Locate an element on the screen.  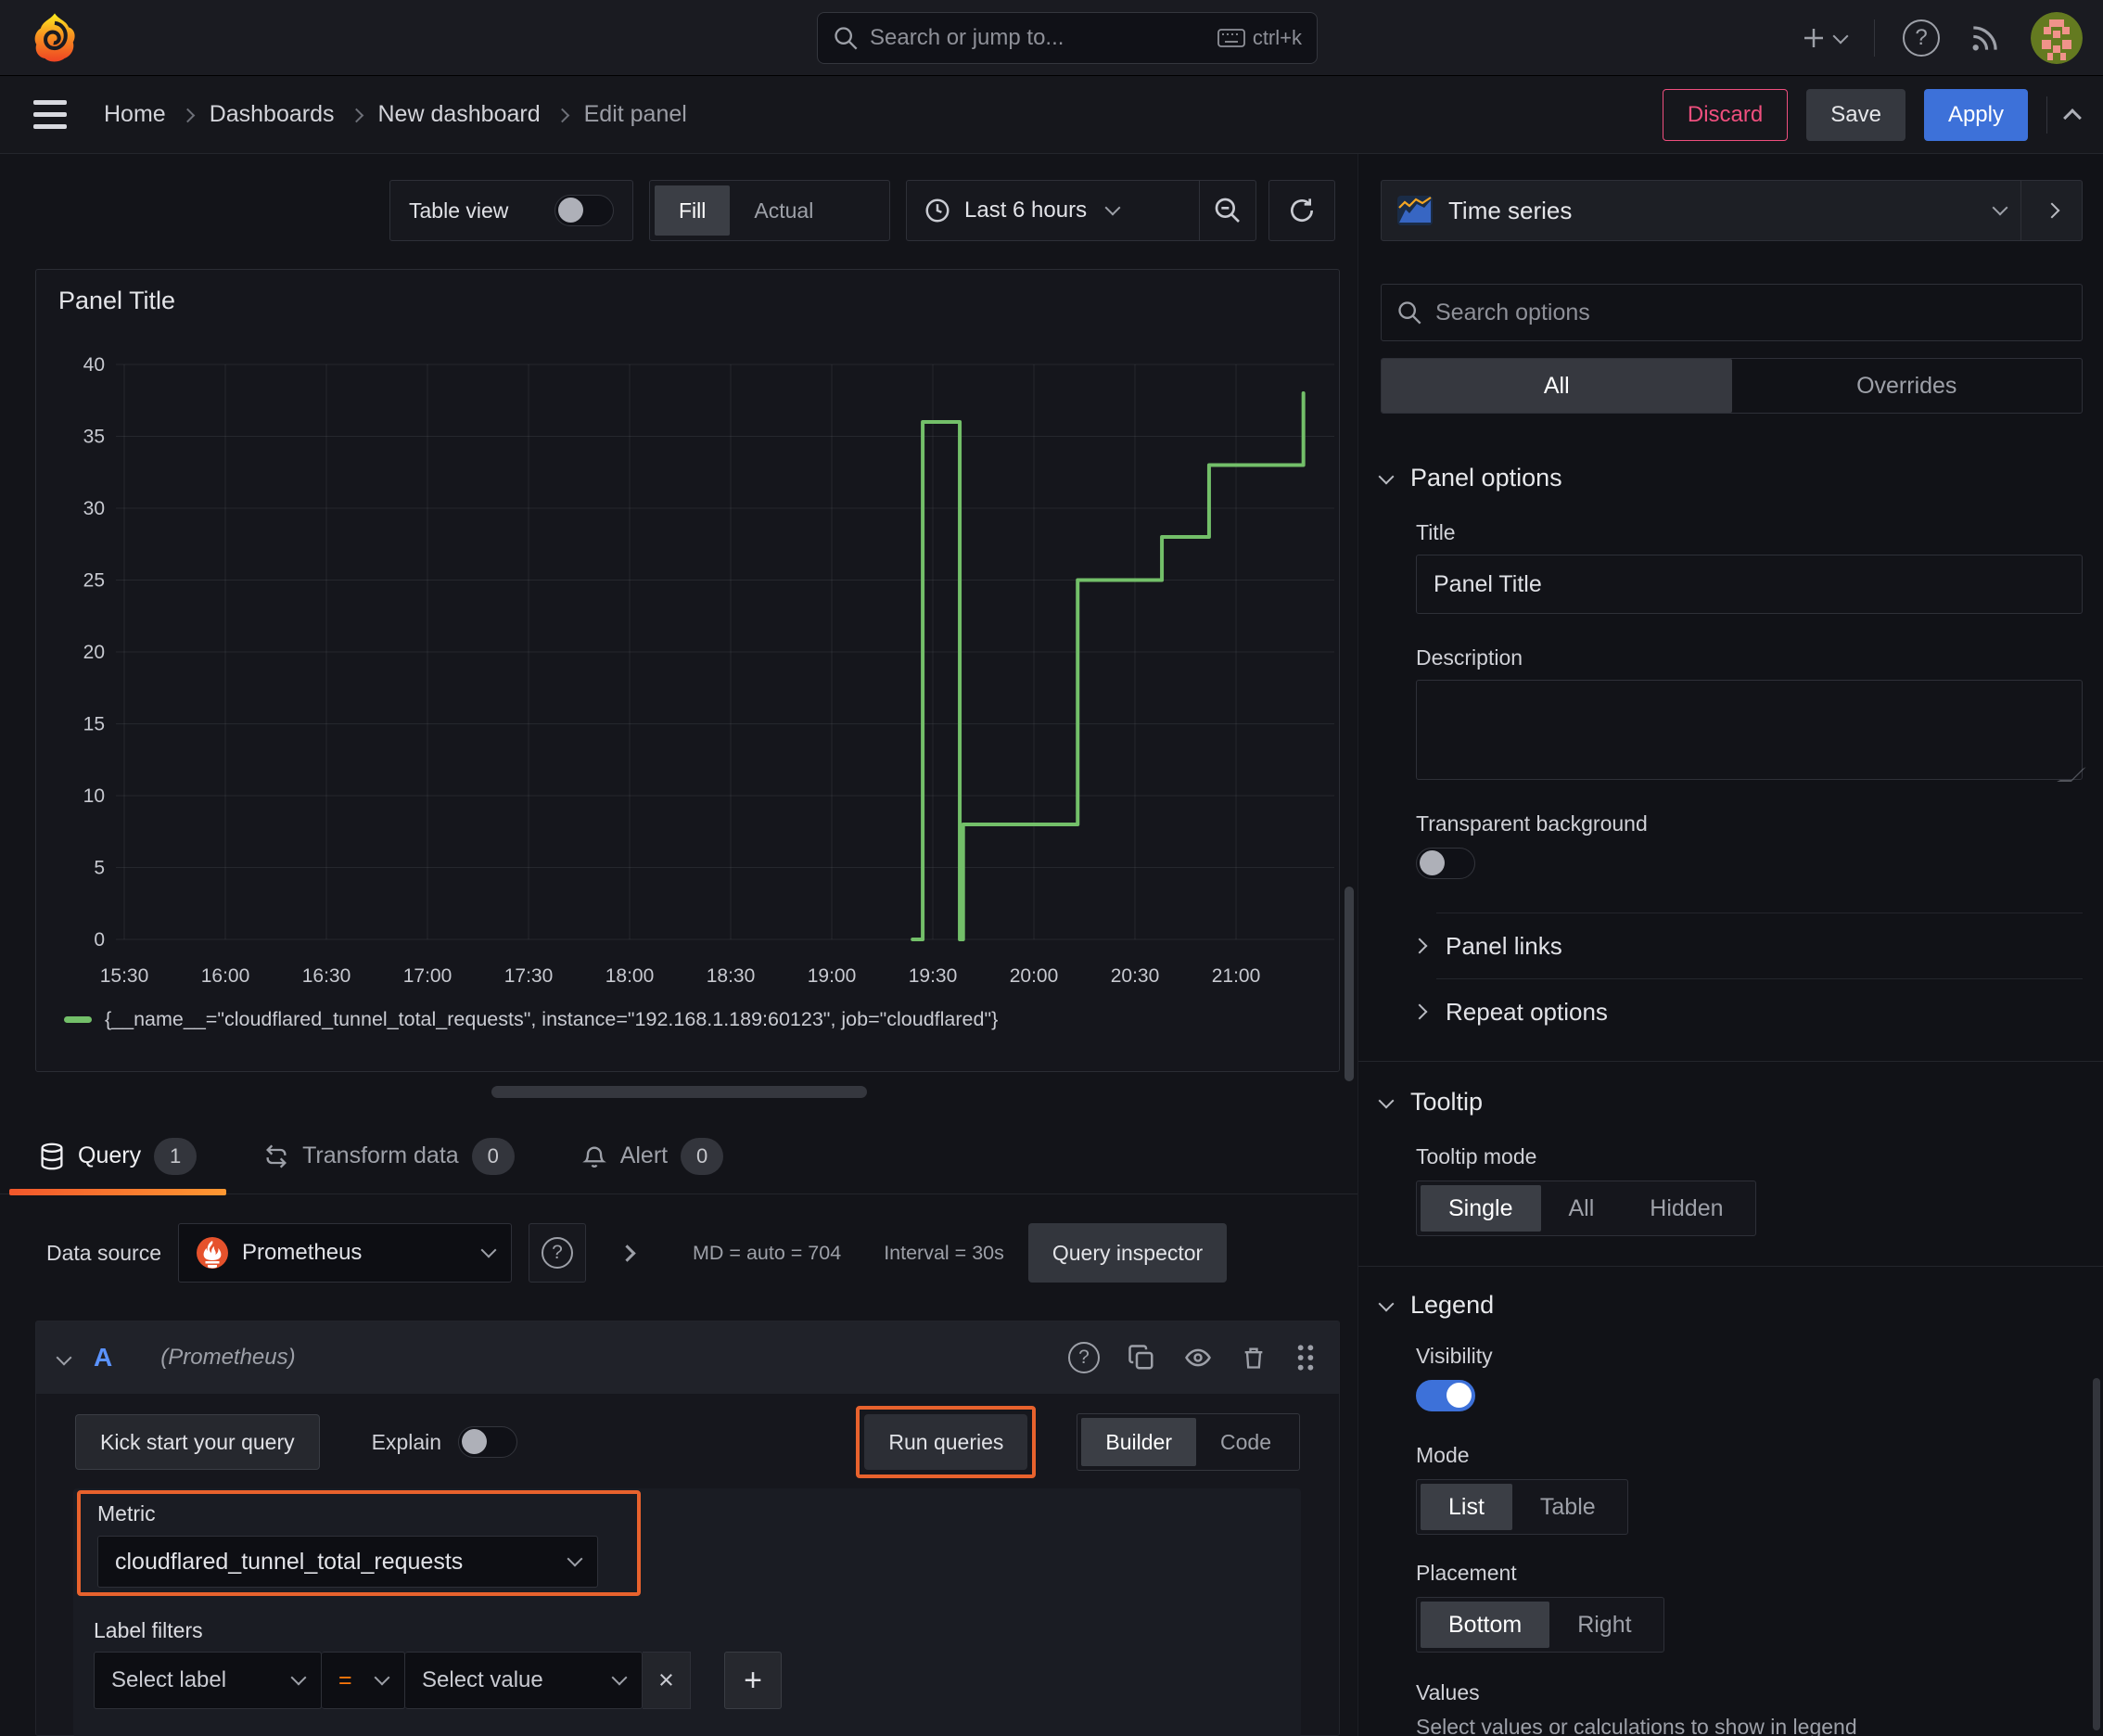
panel-links-header: Panel links is located at coordinates (1732, 945).